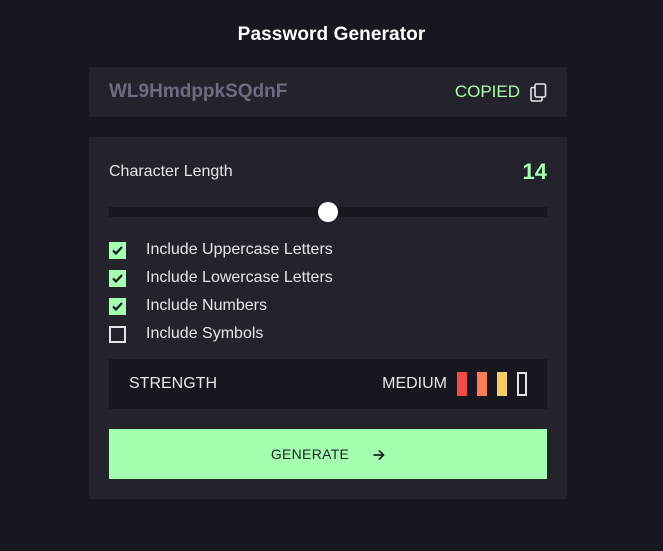 The width and height of the screenshot is (663, 551). Describe the element at coordinates (173, 383) in the screenshot. I see `strength-label: STRENGTH` at that location.